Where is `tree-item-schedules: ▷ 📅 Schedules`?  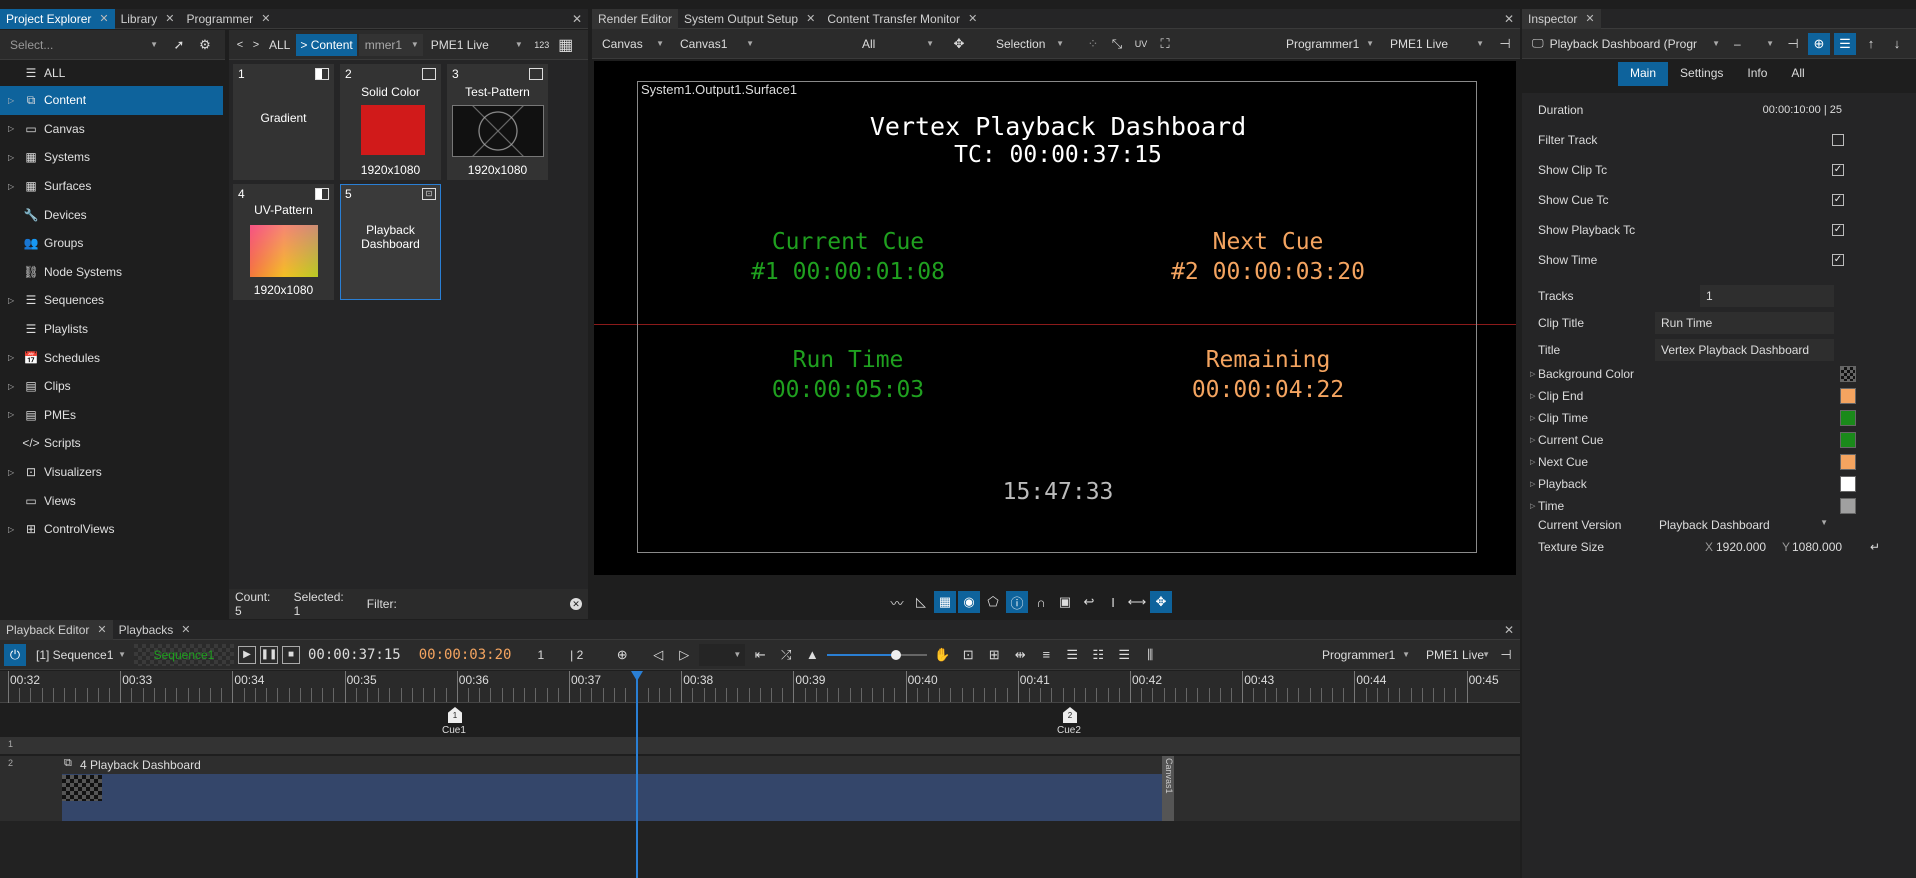 tree-item-schedules: ▷ 📅 Schedules is located at coordinates (112, 357).